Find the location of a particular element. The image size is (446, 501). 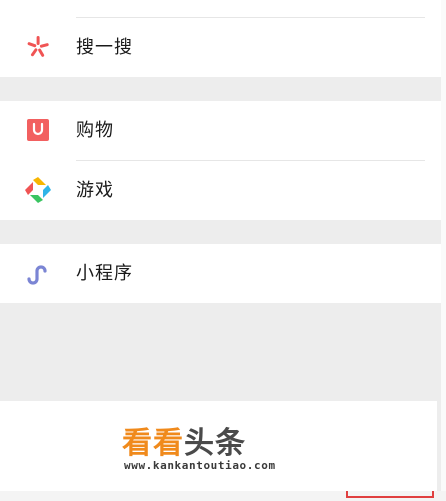

menu-group-miniprogram: 小程序 is located at coordinates (220, 273).